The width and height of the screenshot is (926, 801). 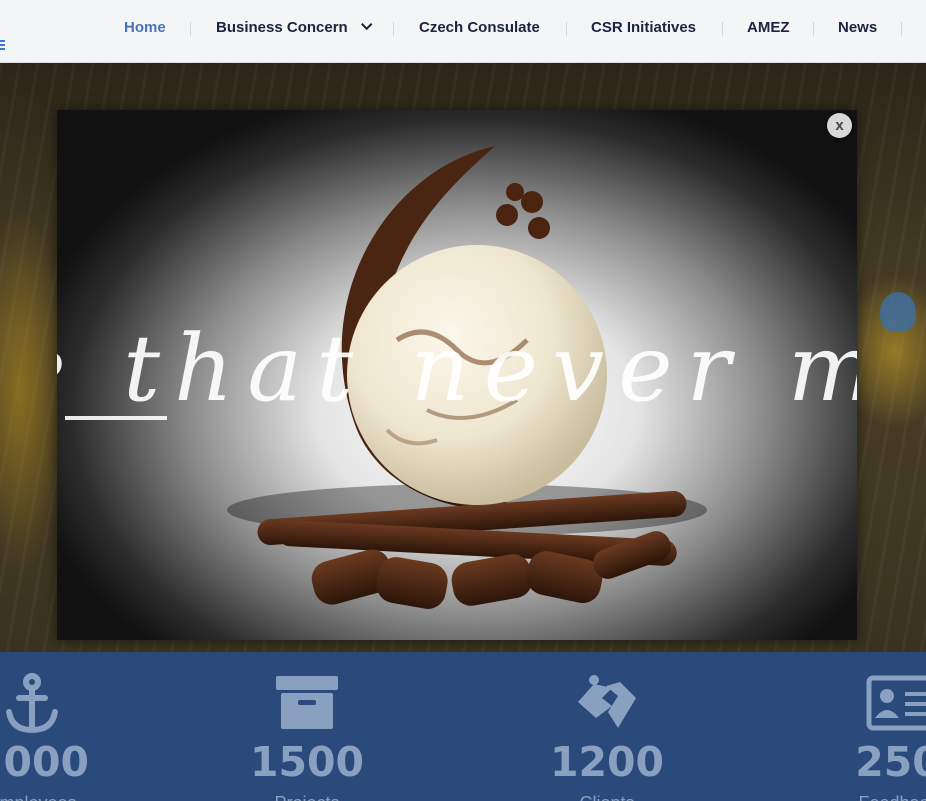 What do you see at coordinates (607, 762) in the screenshot?
I see `stat-number: 1200` at bounding box center [607, 762].